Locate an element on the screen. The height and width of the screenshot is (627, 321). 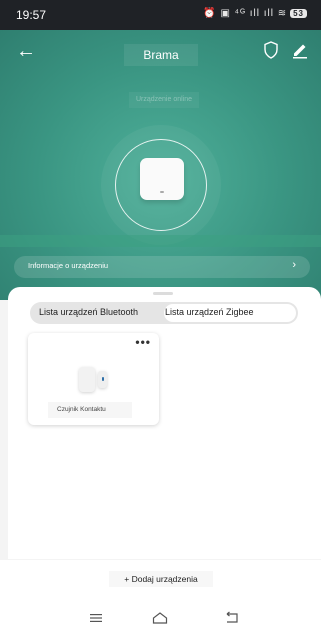
status-bar: 19:57 ⏰ ▣ ⁴ᴳ ıll ıll ≋ 53 is located at coordinates (160, 15).